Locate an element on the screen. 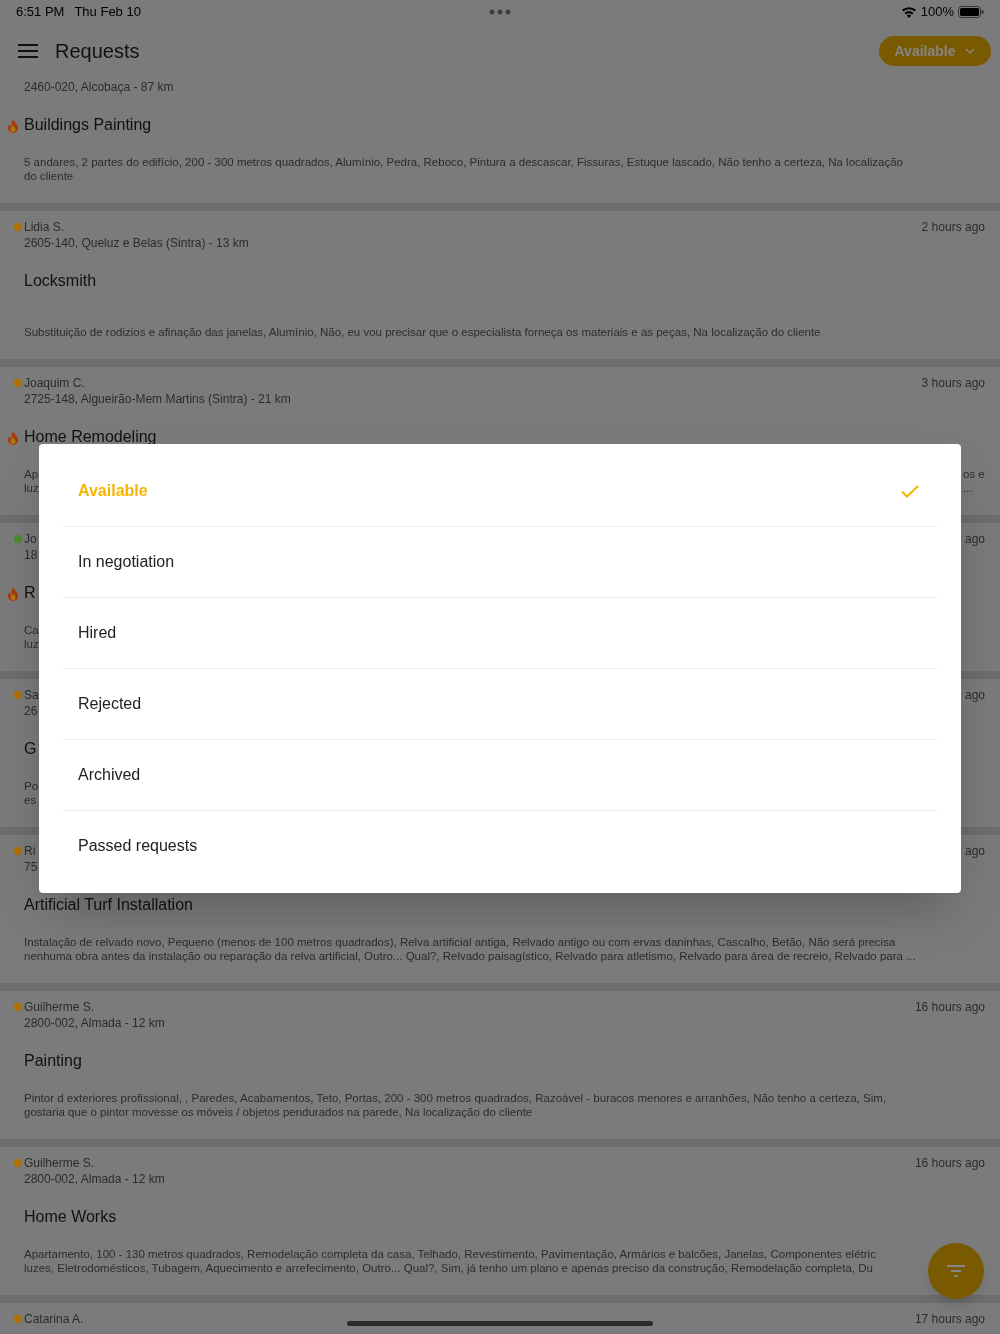  address: 2605-140, Queluz e Belas (Sintra) - 13 km is located at coordinates (136, 243).